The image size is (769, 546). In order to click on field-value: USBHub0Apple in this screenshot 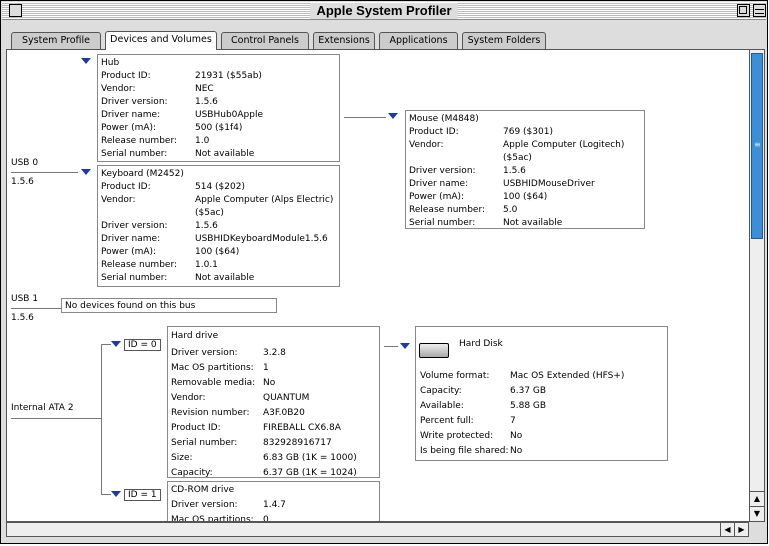, I will do `click(229, 115)`.